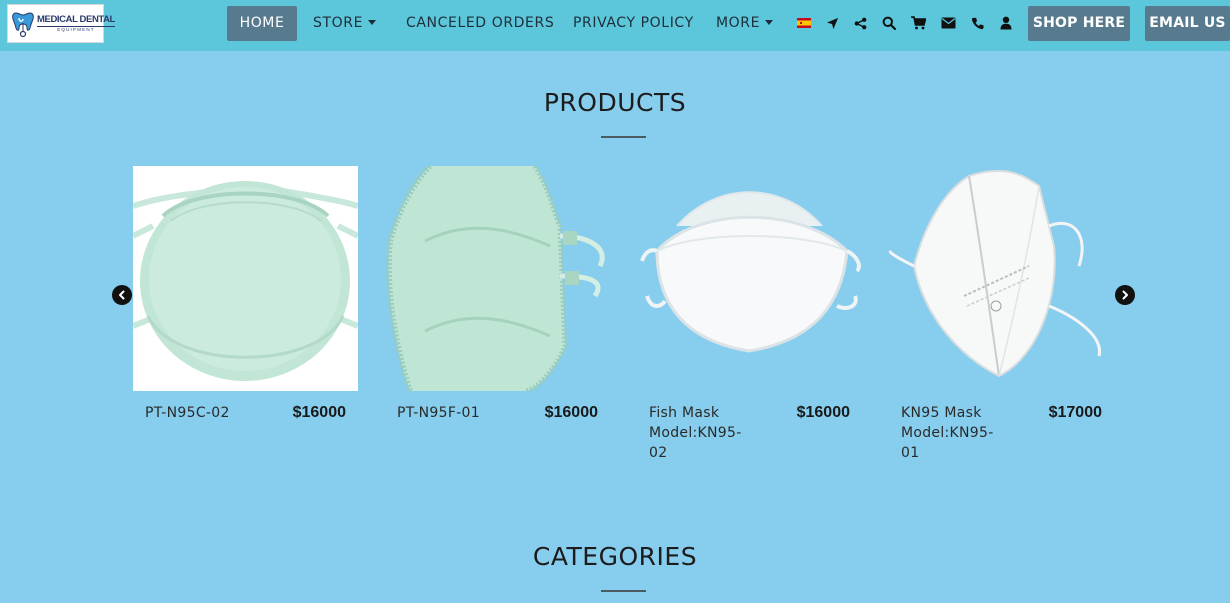 The image size is (1230, 603). I want to click on nav-store: STORE, so click(345, 23).